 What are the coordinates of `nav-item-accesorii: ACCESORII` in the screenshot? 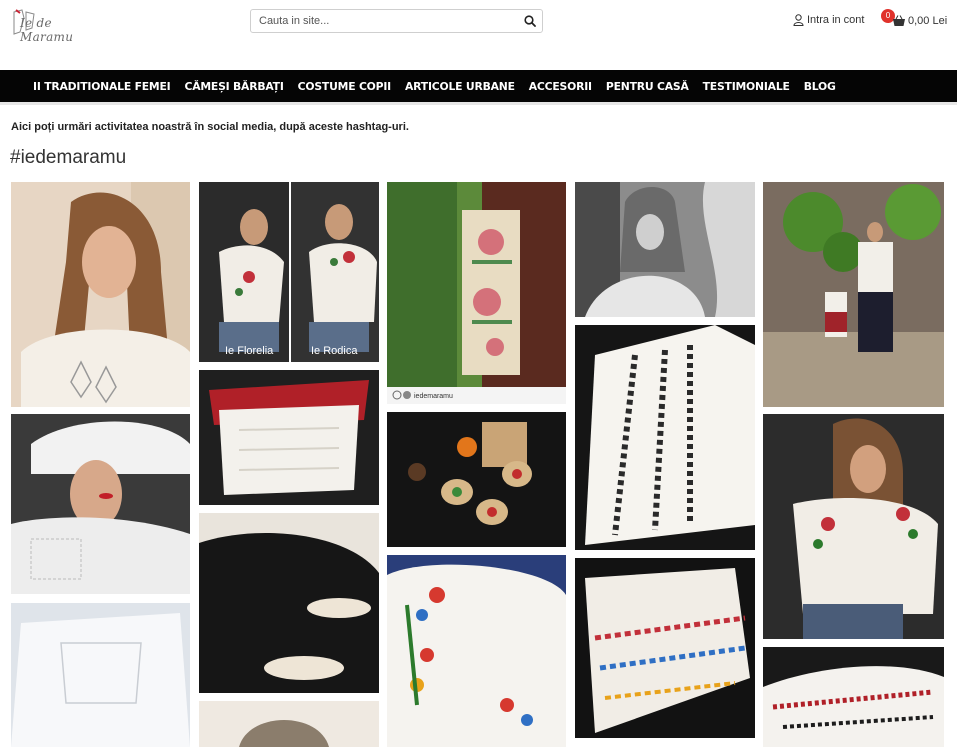 It's located at (560, 86).